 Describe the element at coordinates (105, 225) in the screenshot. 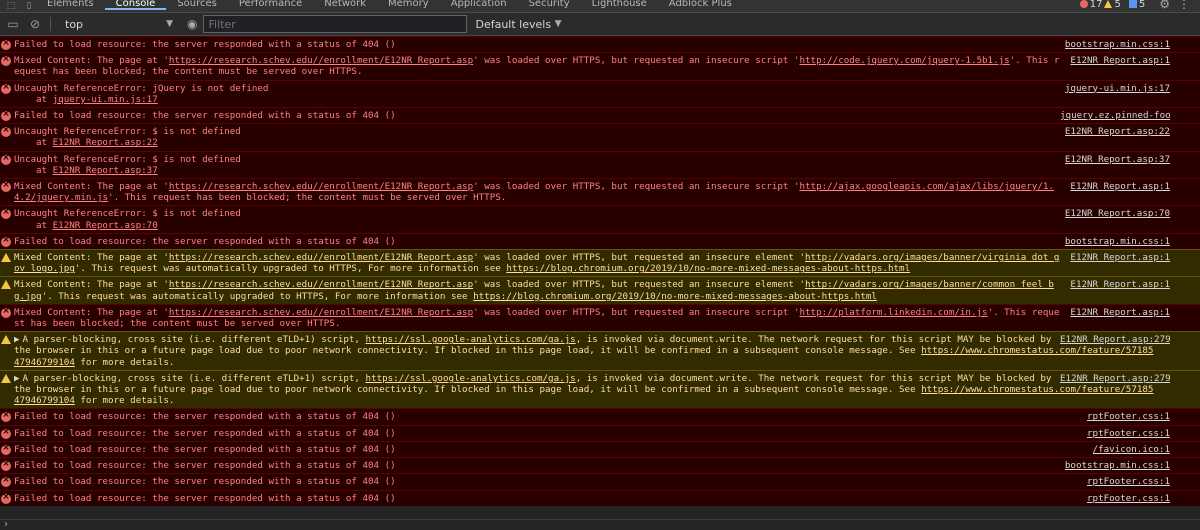

I see `stack-location-link: E12NR_Report.asp:70` at that location.